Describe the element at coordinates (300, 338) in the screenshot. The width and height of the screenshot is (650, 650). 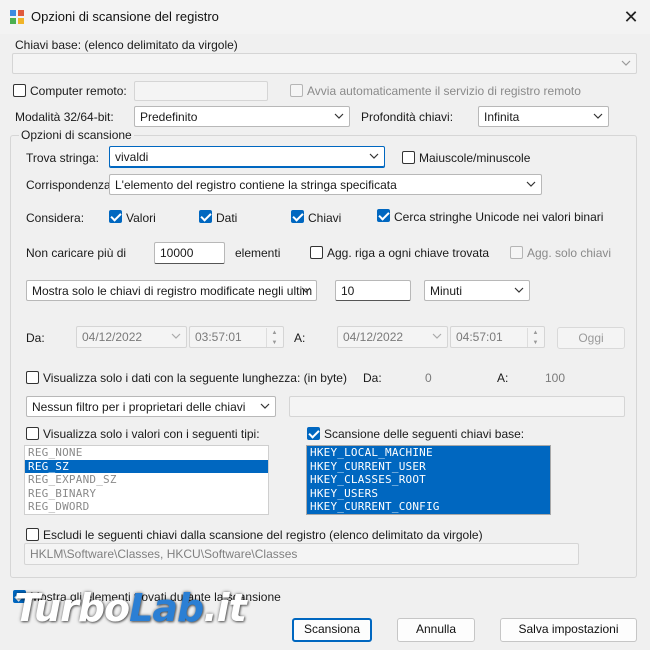
I see `range-to-label: A:` at that location.